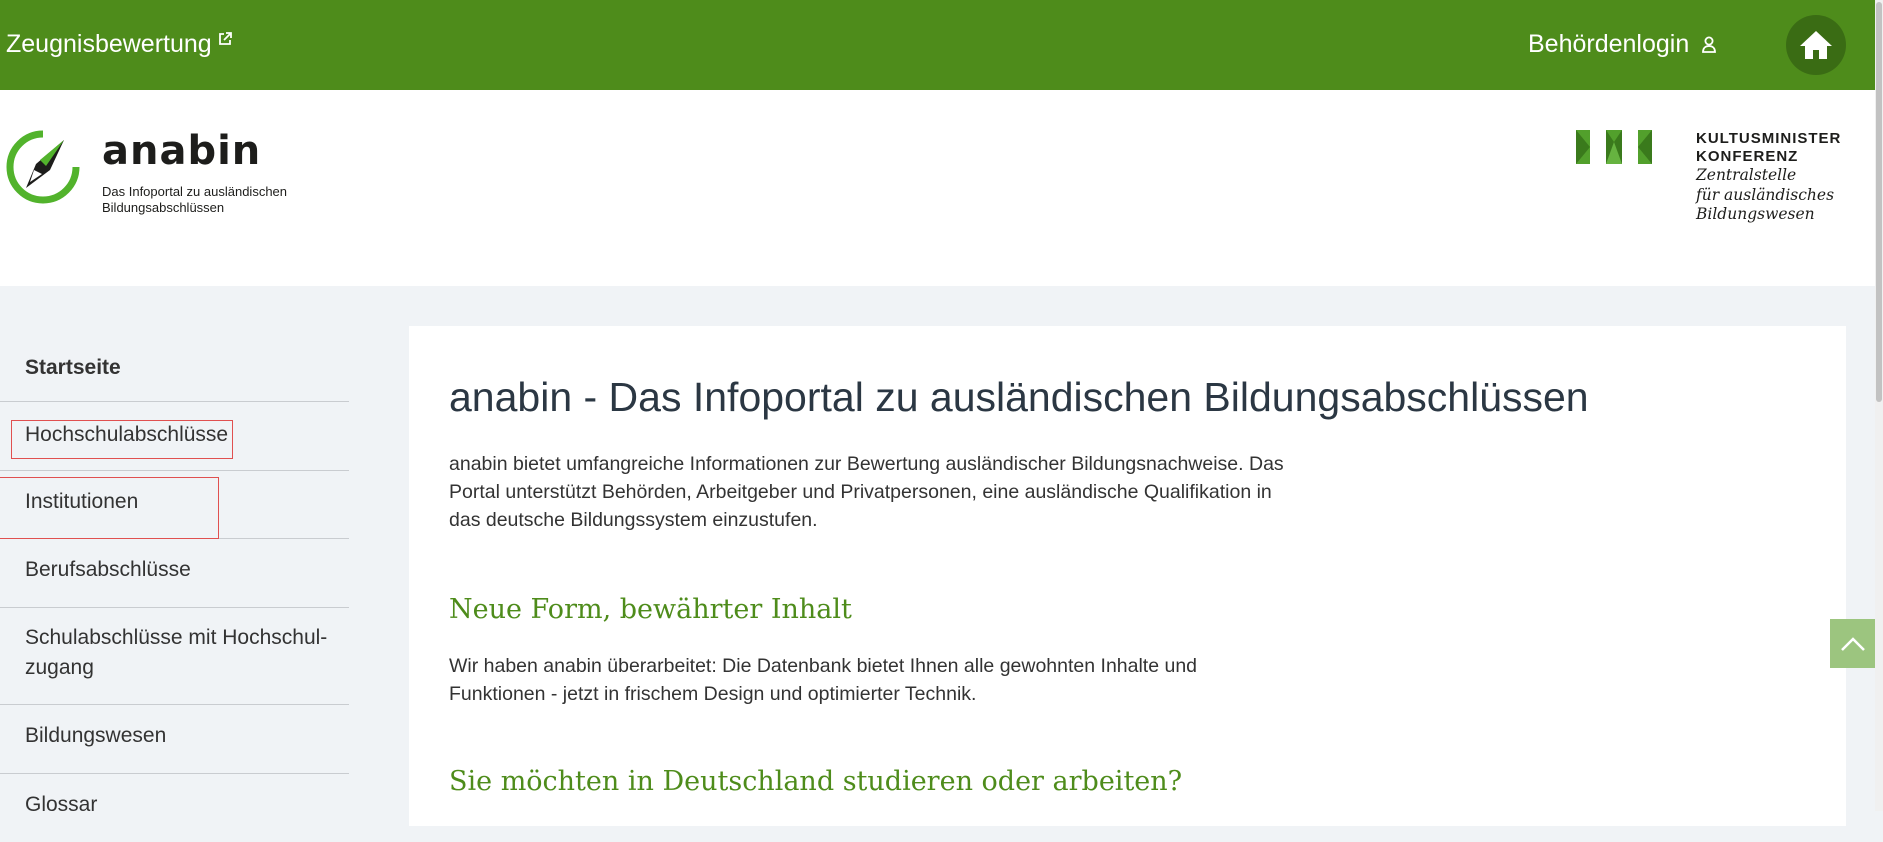 Image resolution: width=1883 pixels, height=842 pixels. I want to click on sidebar-item-bildungswesen: Bildungswesen, so click(174, 739).